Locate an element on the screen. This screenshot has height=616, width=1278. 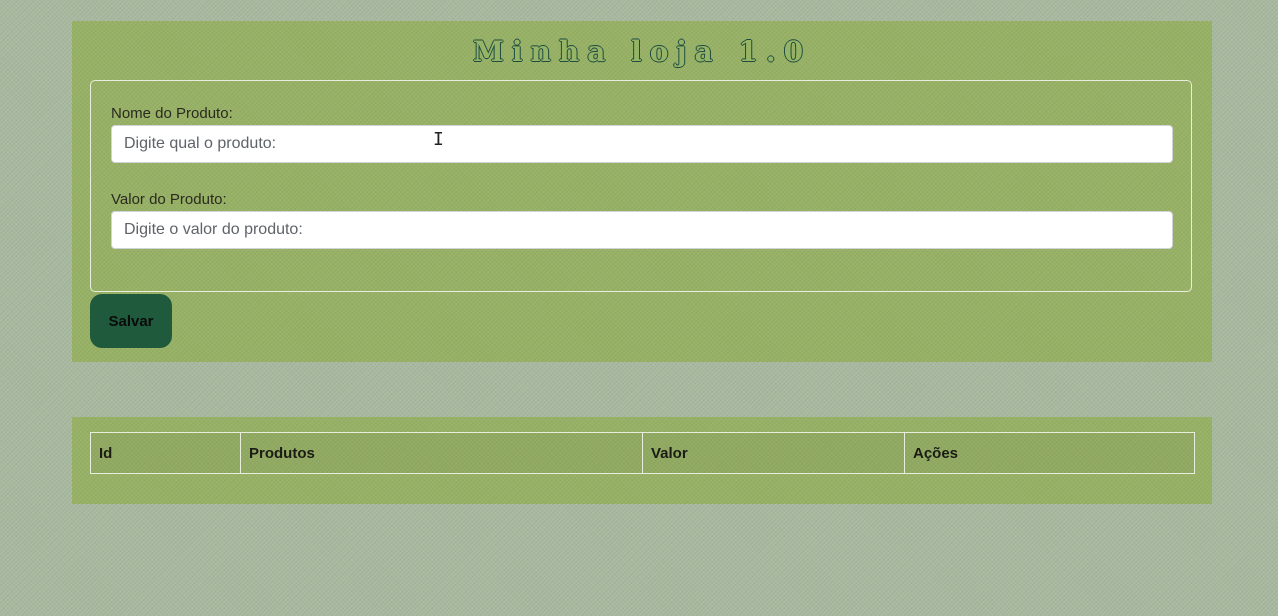
products-table-panel: Id Produtos Valor Ações is located at coordinates (642, 460).